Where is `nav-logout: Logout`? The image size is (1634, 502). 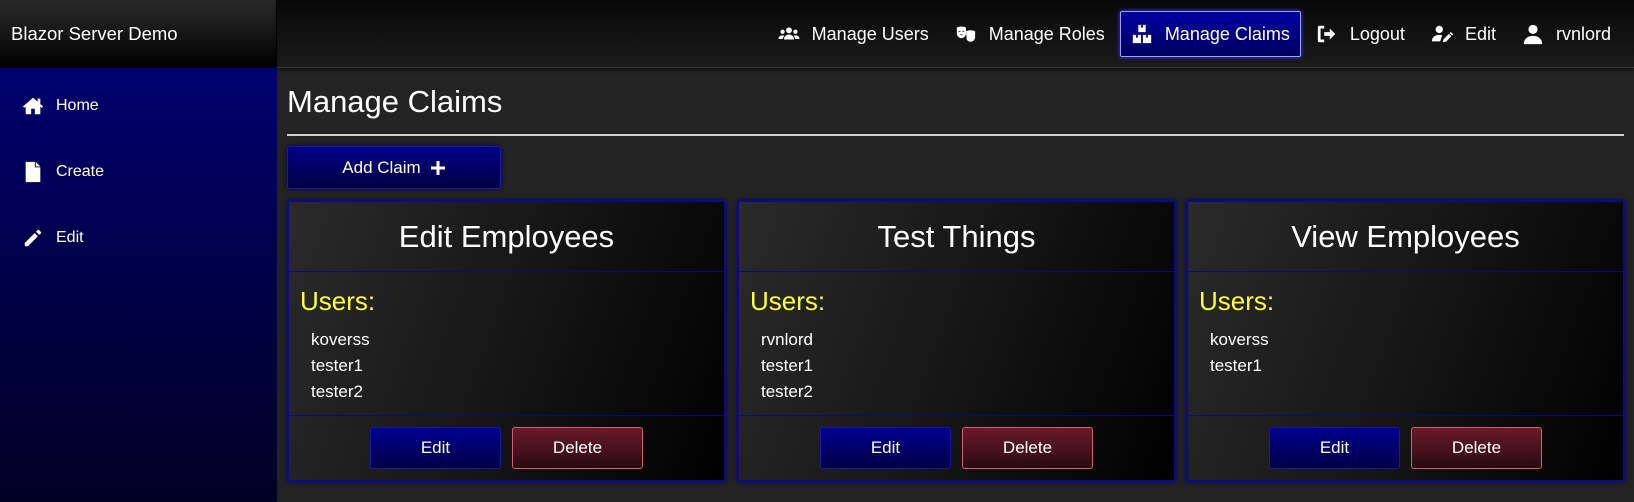
nav-logout: Logout is located at coordinates (1360, 34).